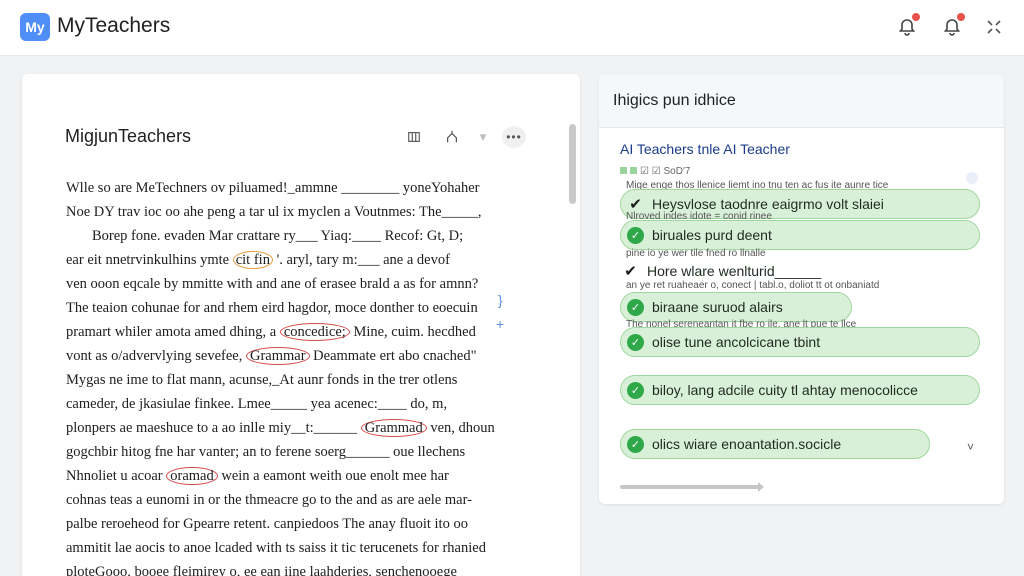 The image size is (1024, 576). Describe the element at coordinates (736, 342) in the screenshot. I see `suggestion-text: olise tune ancolcicane tbint` at that location.